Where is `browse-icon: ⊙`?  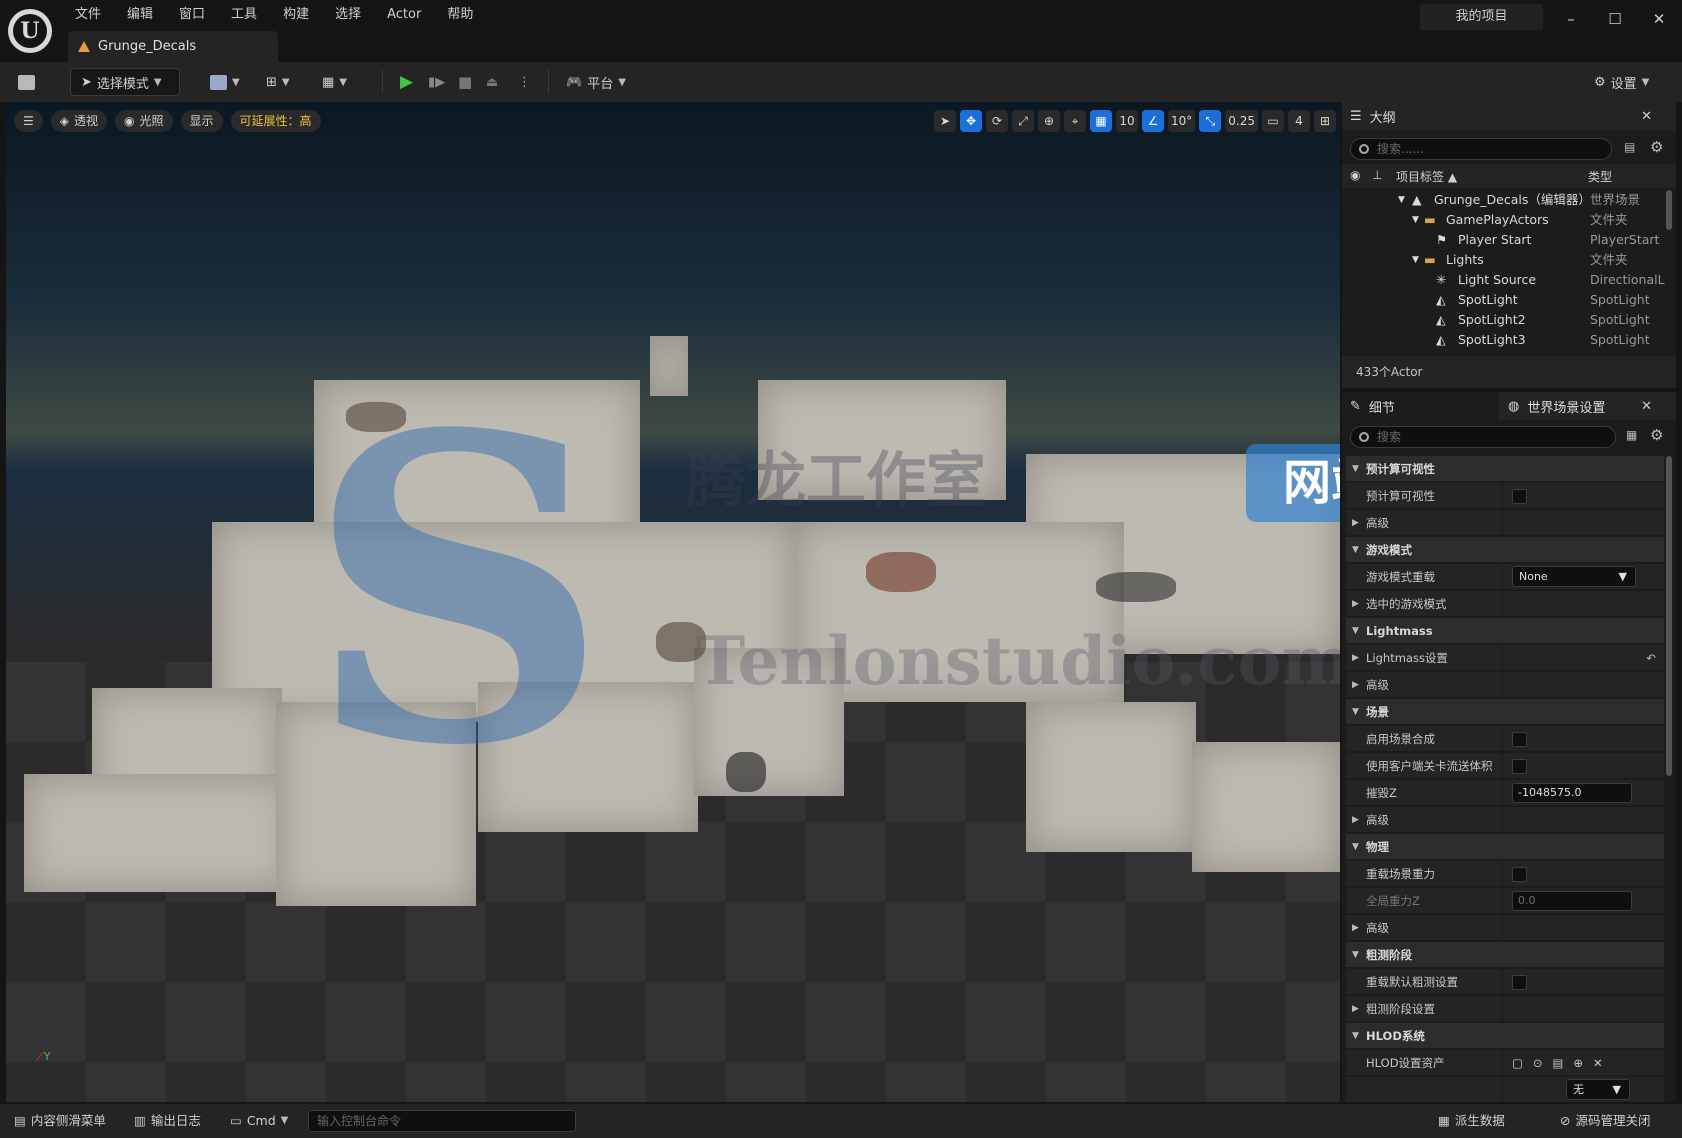 browse-icon: ⊙ is located at coordinates (1538, 1063).